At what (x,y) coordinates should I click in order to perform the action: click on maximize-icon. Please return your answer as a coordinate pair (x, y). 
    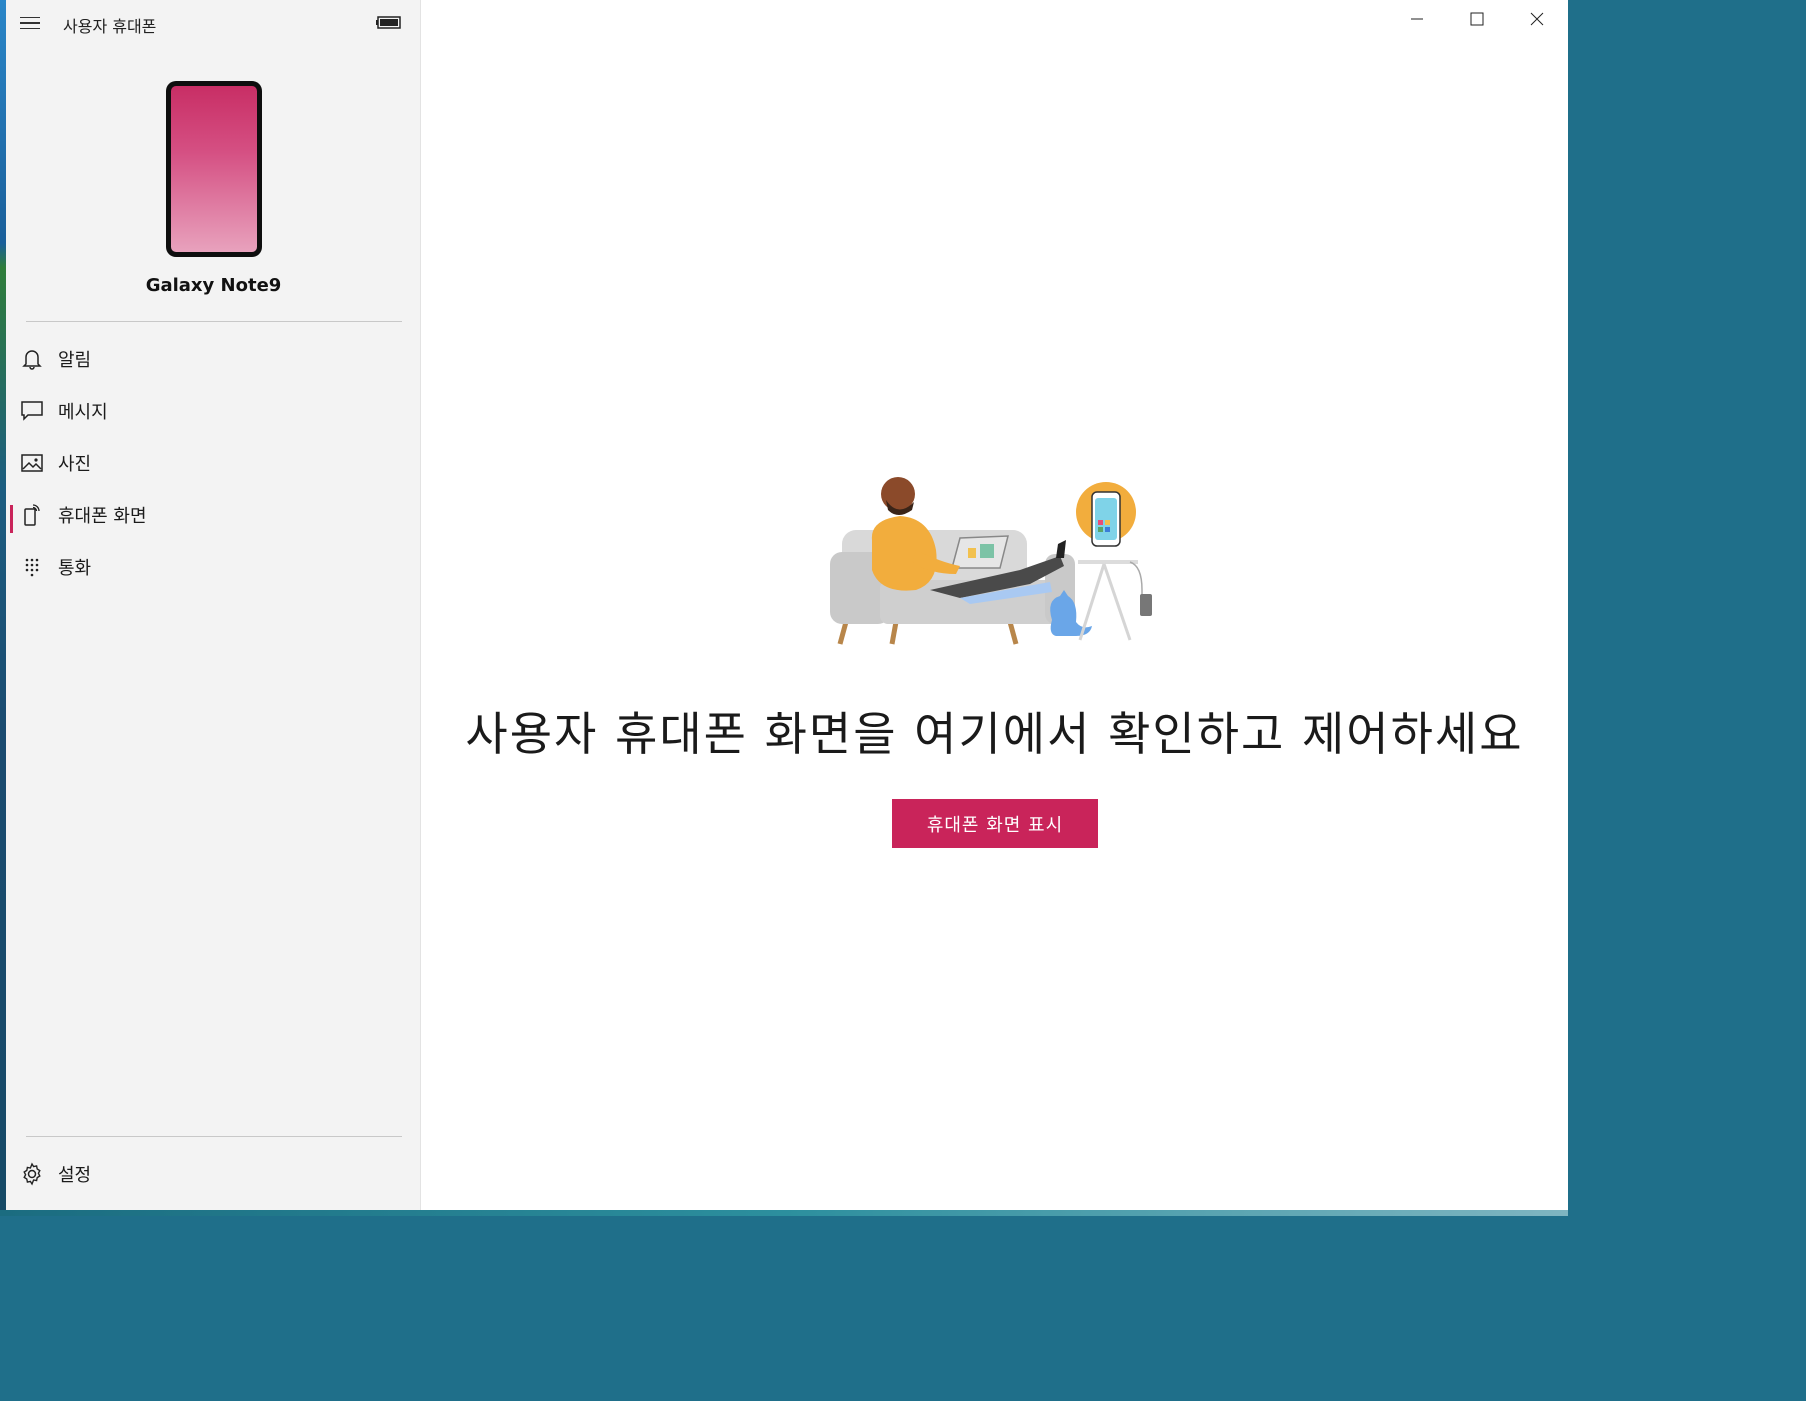
    Looking at the image, I should click on (1477, 19).